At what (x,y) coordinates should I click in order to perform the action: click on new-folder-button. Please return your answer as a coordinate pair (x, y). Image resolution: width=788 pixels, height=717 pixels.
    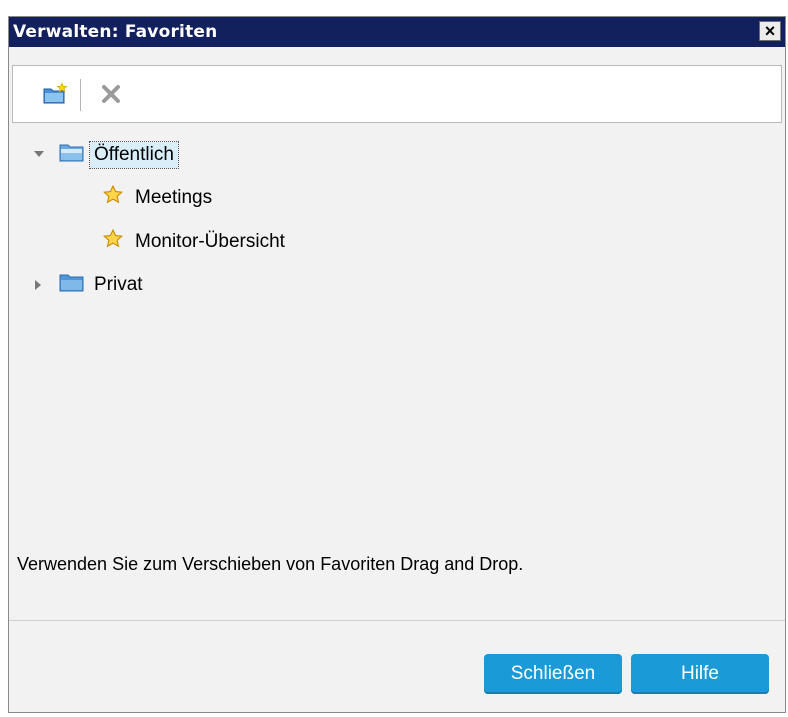
    Looking at the image, I should click on (55, 94).